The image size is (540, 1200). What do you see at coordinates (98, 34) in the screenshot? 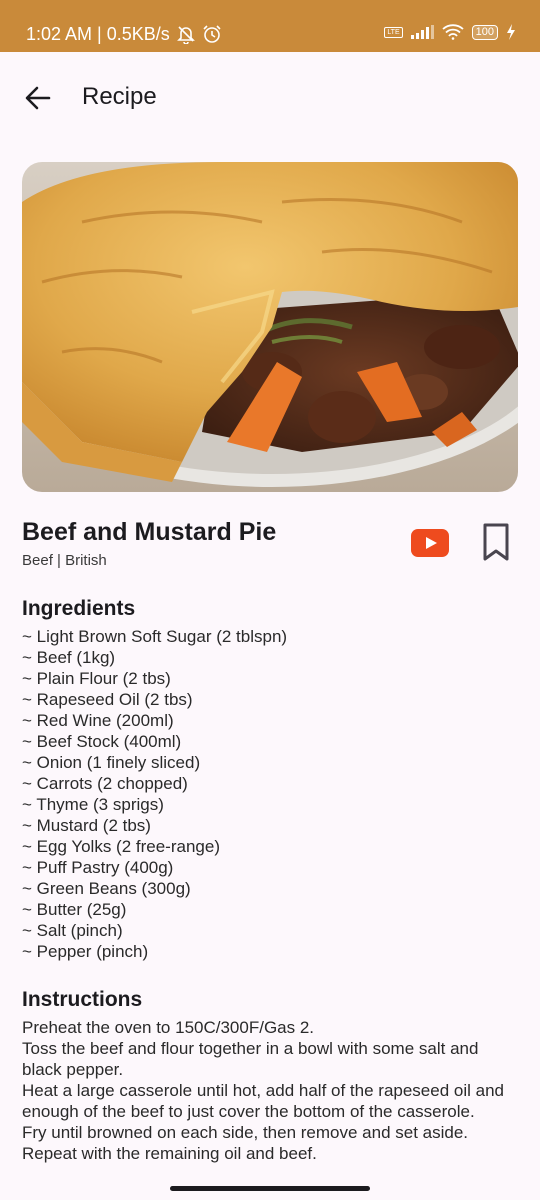
I see `status-time: 1:02 AM | 0.5KB/s` at bounding box center [98, 34].